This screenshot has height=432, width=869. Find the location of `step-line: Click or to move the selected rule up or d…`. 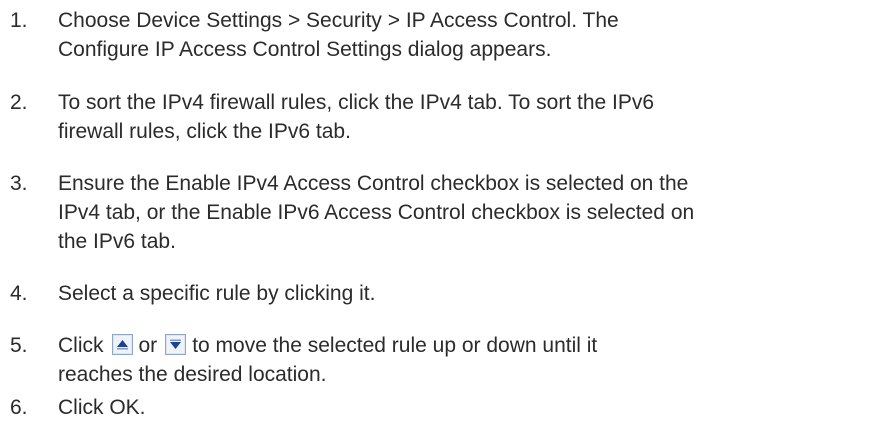

step-line: Click or to move the selected rule up or d… is located at coordinates (458, 345).